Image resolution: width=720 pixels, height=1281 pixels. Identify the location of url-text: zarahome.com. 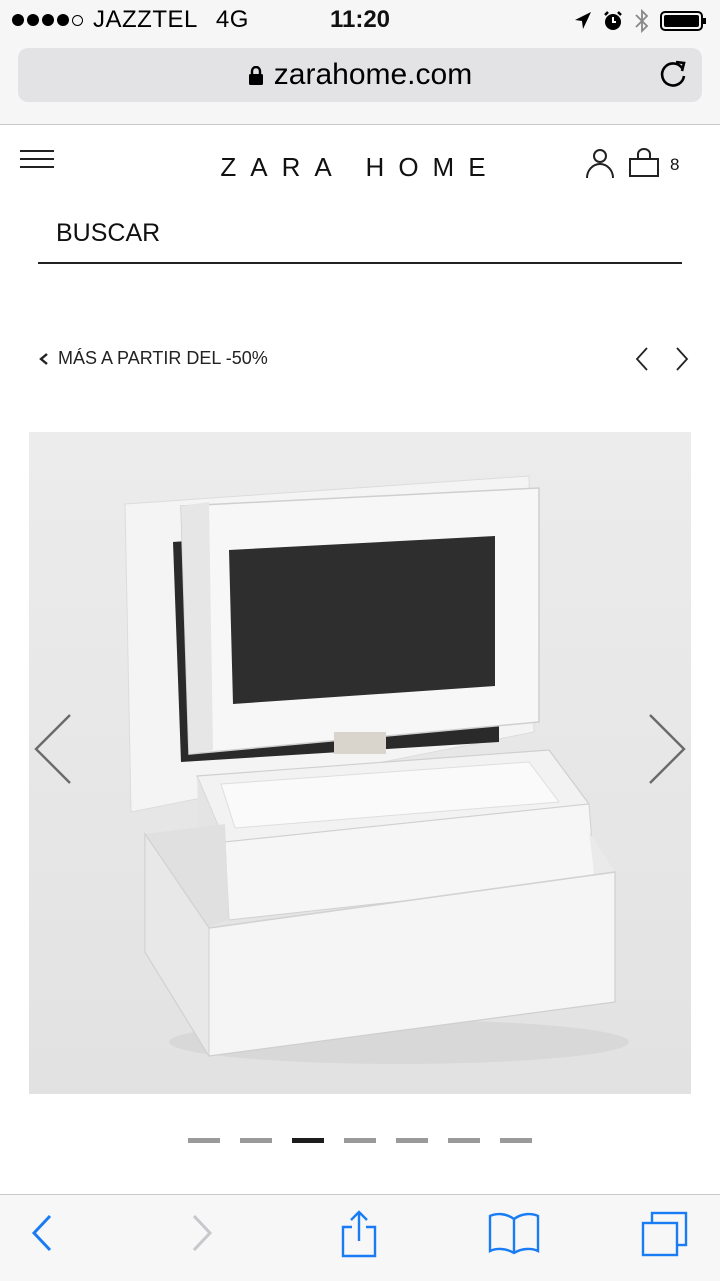
(373, 74).